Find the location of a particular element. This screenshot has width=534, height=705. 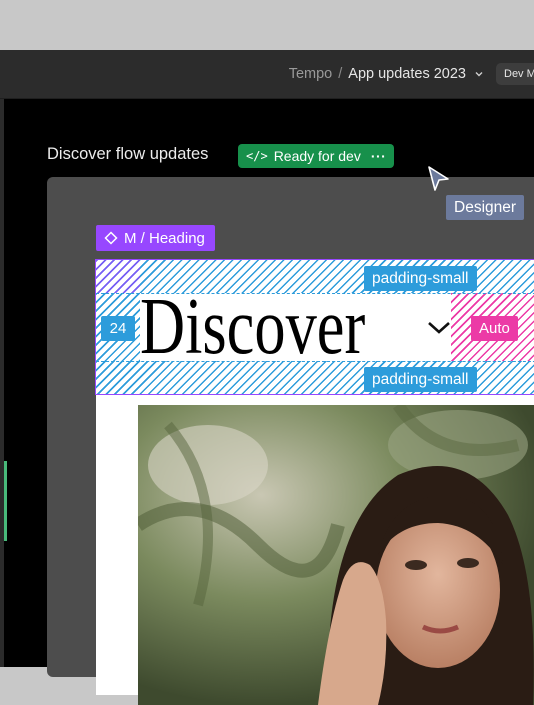

more-icon: ··· is located at coordinates (379, 156).